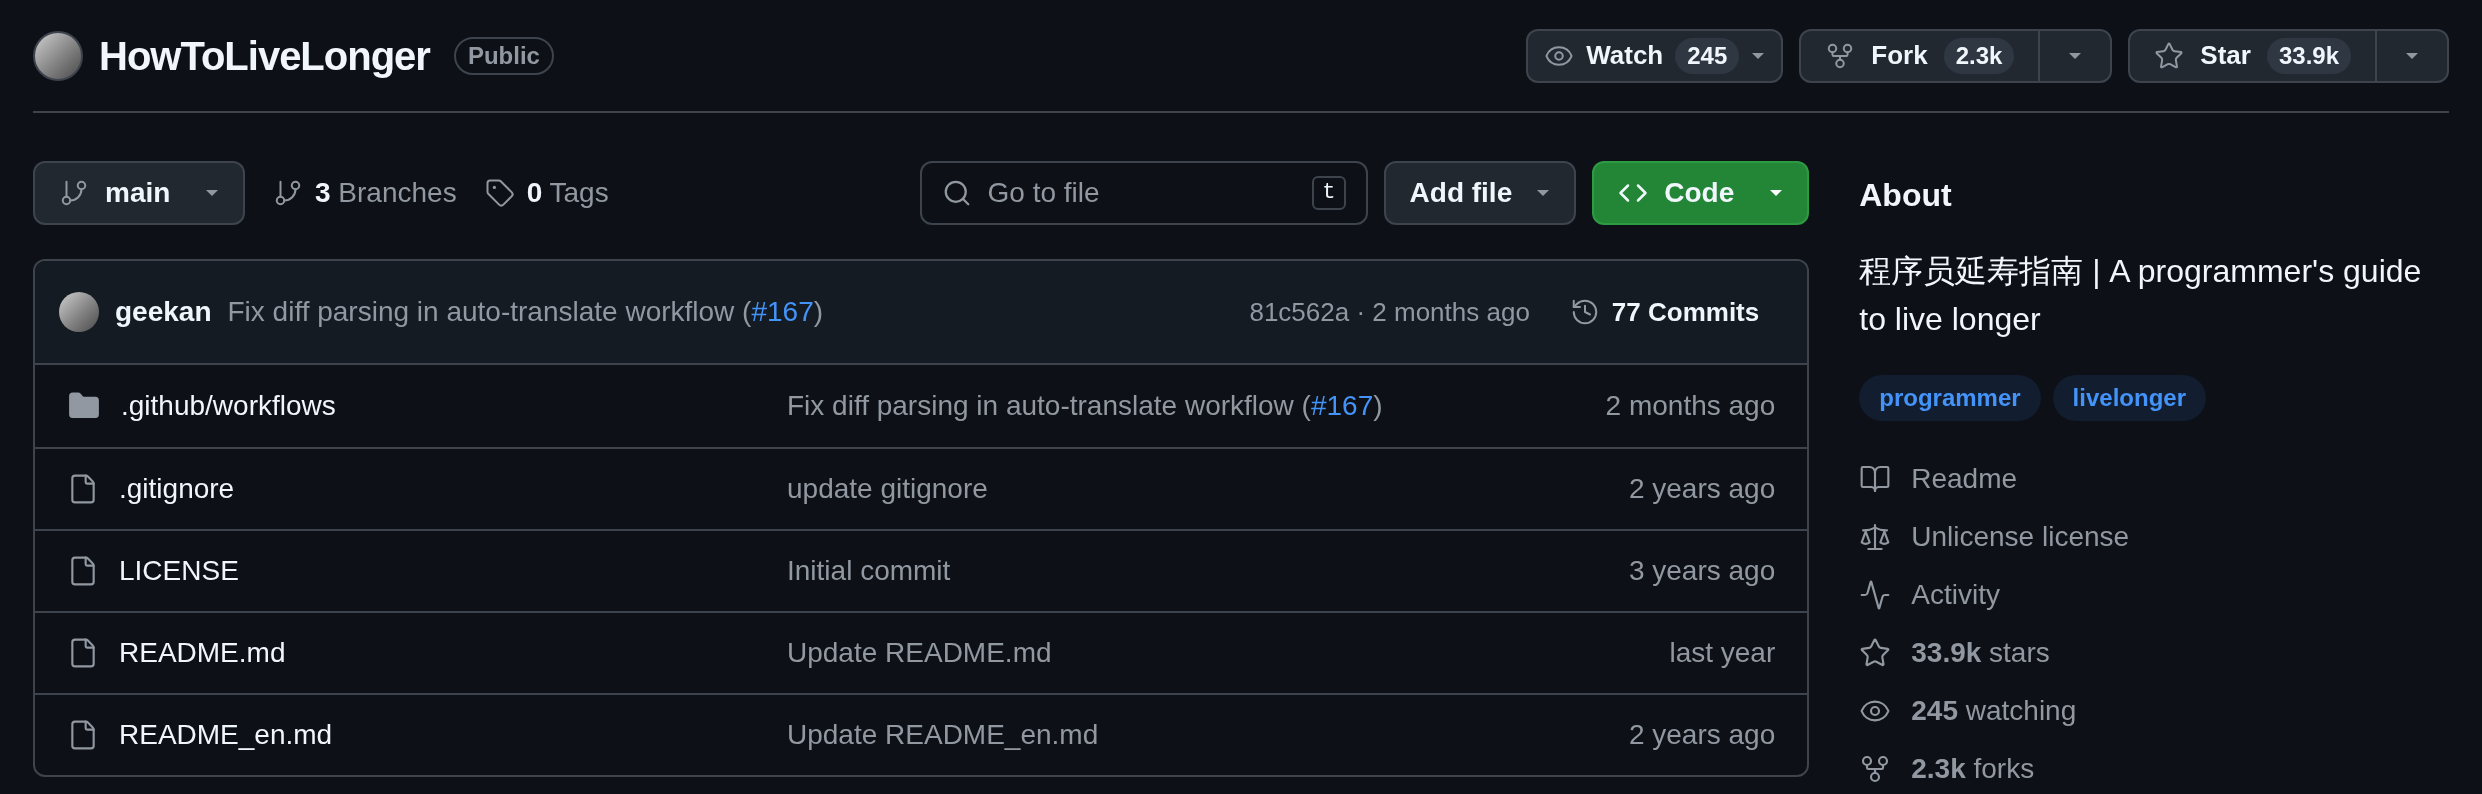 This screenshot has width=2482, height=794. I want to click on commit-message: Initial commit, so click(869, 571).